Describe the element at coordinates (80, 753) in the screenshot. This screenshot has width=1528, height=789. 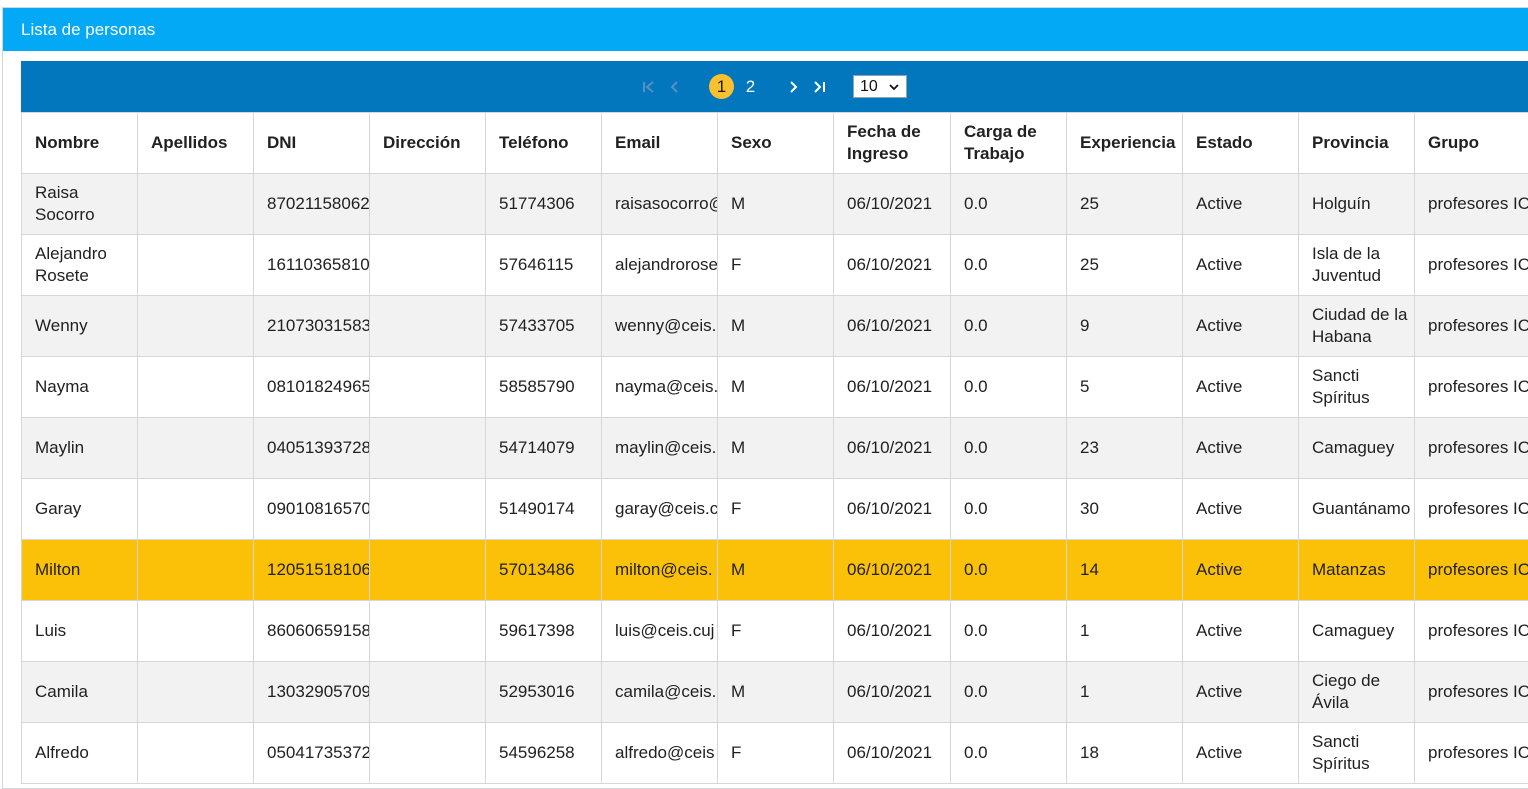
I see `table-cell-nombre: Alfredo` at that location.